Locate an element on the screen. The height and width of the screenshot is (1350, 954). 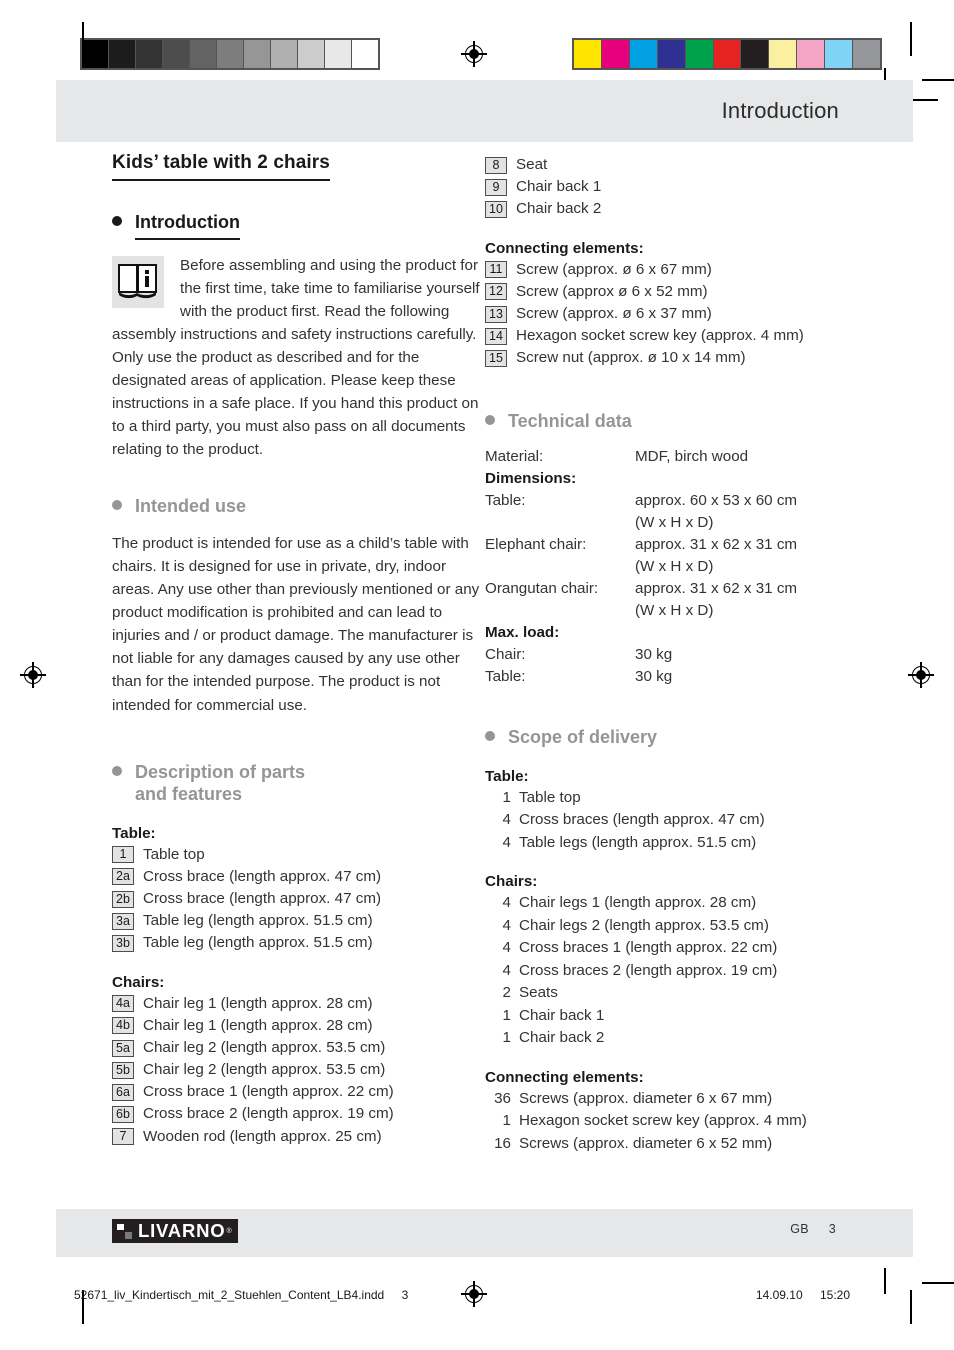
part-number-box: 6a is located at coordinates (123, 1092).